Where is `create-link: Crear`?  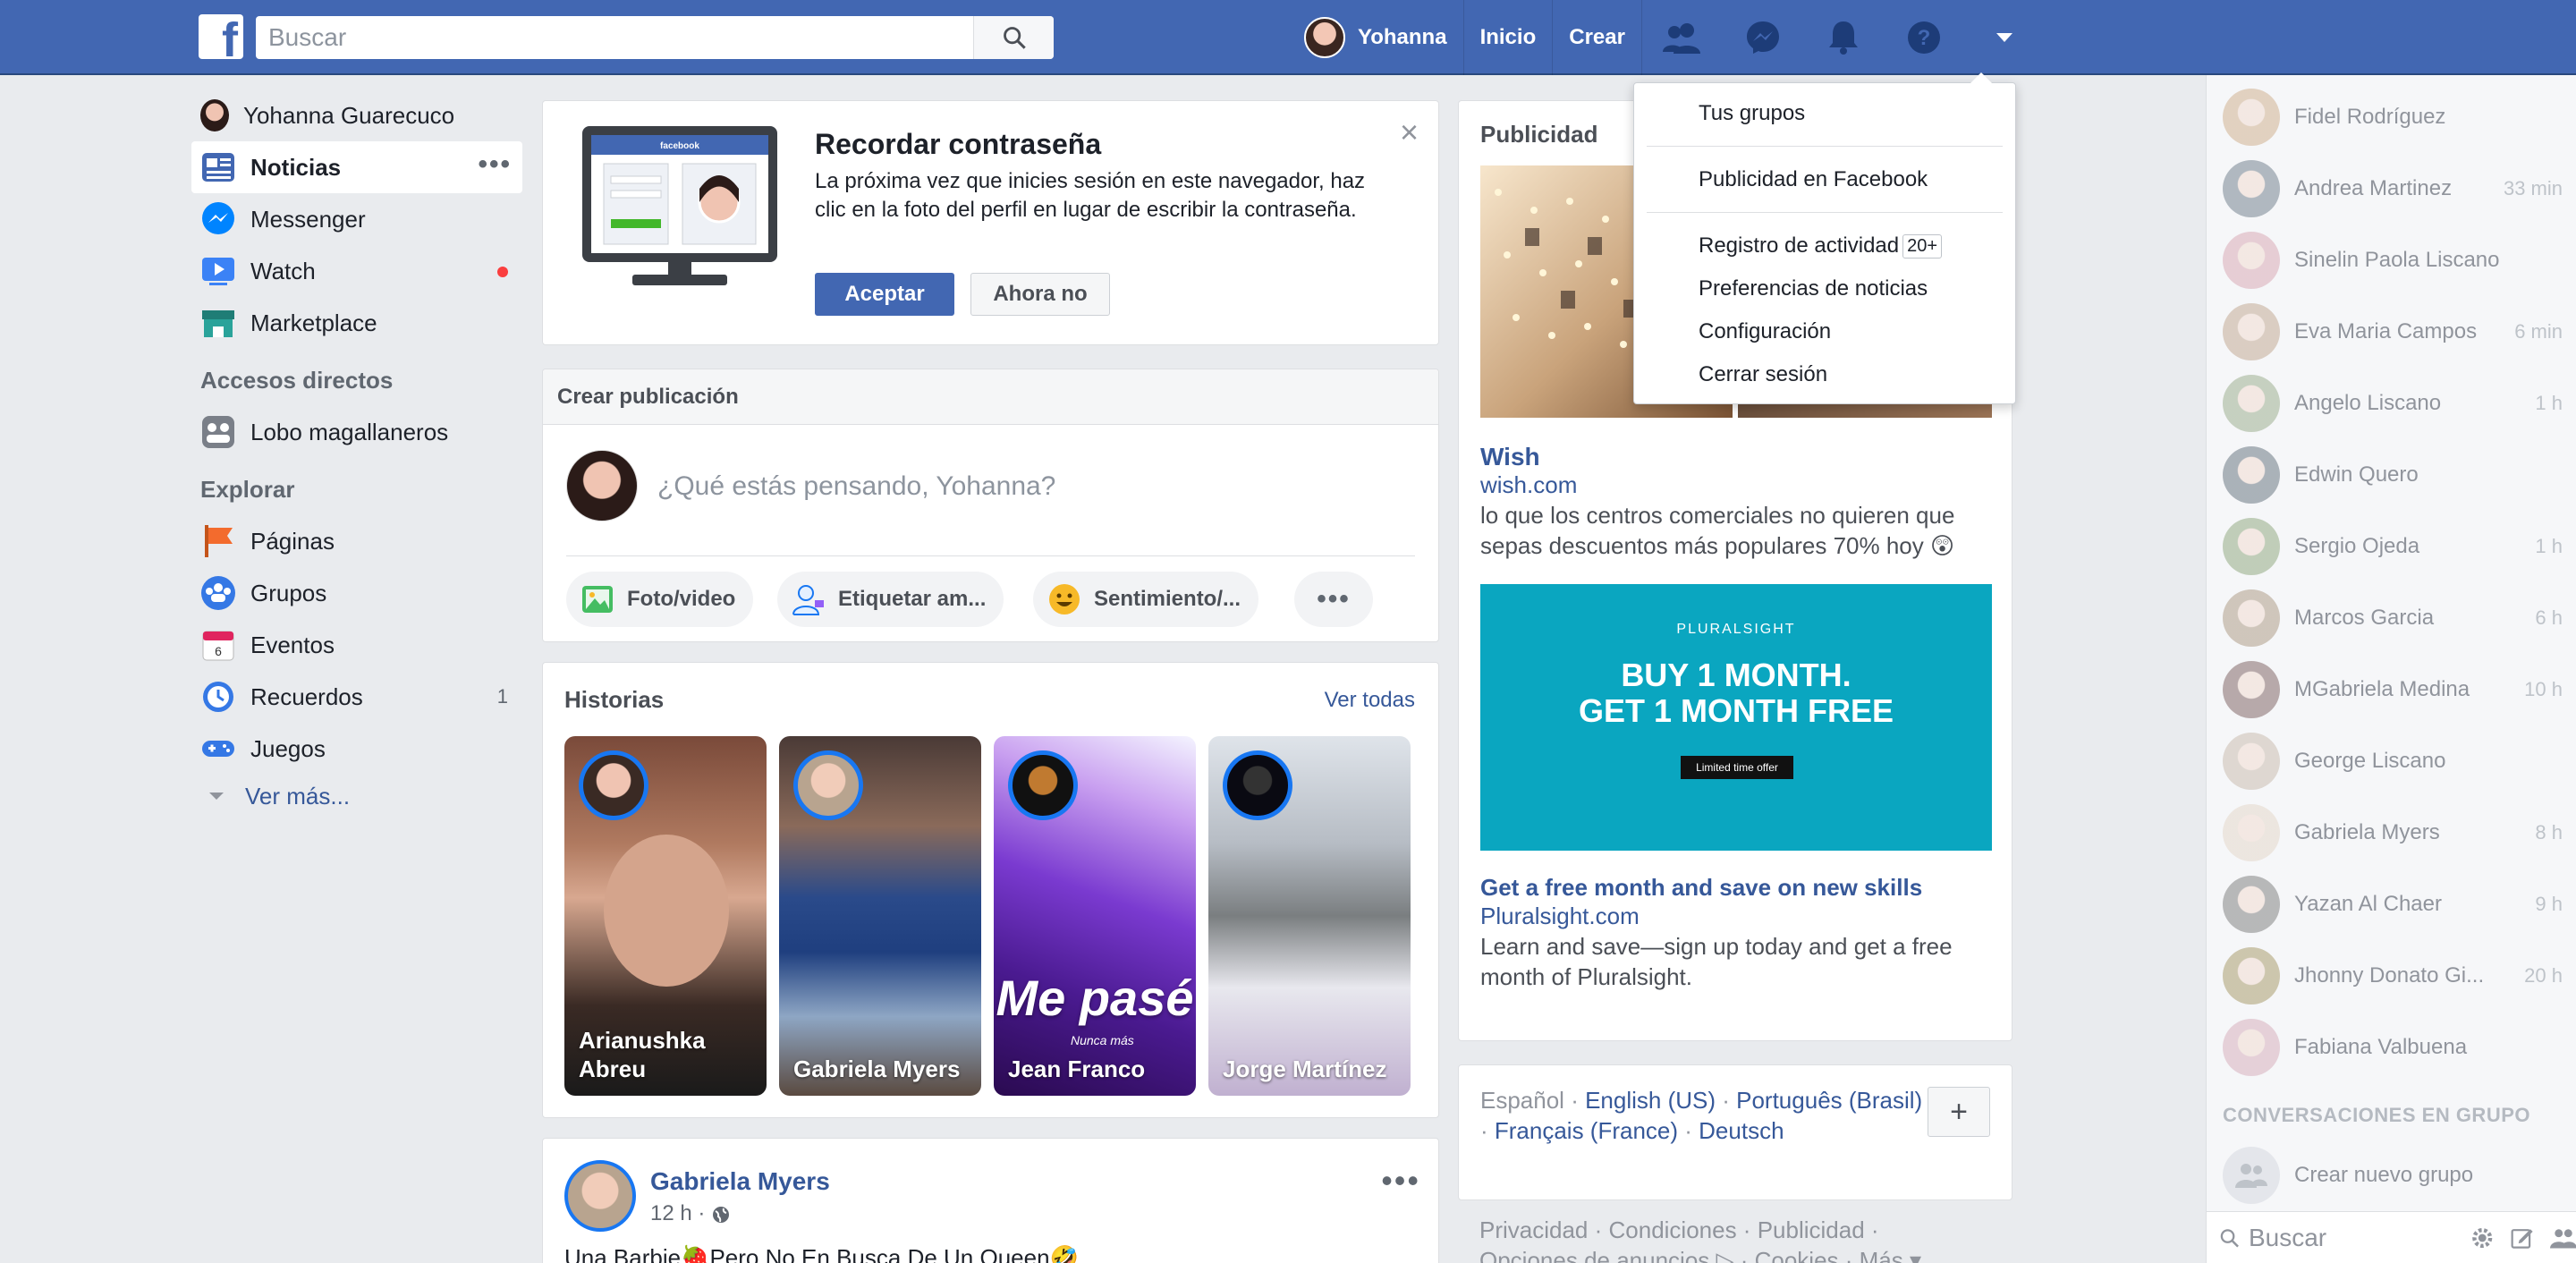 create-link: Crear is located at coordinates (1597, 37).